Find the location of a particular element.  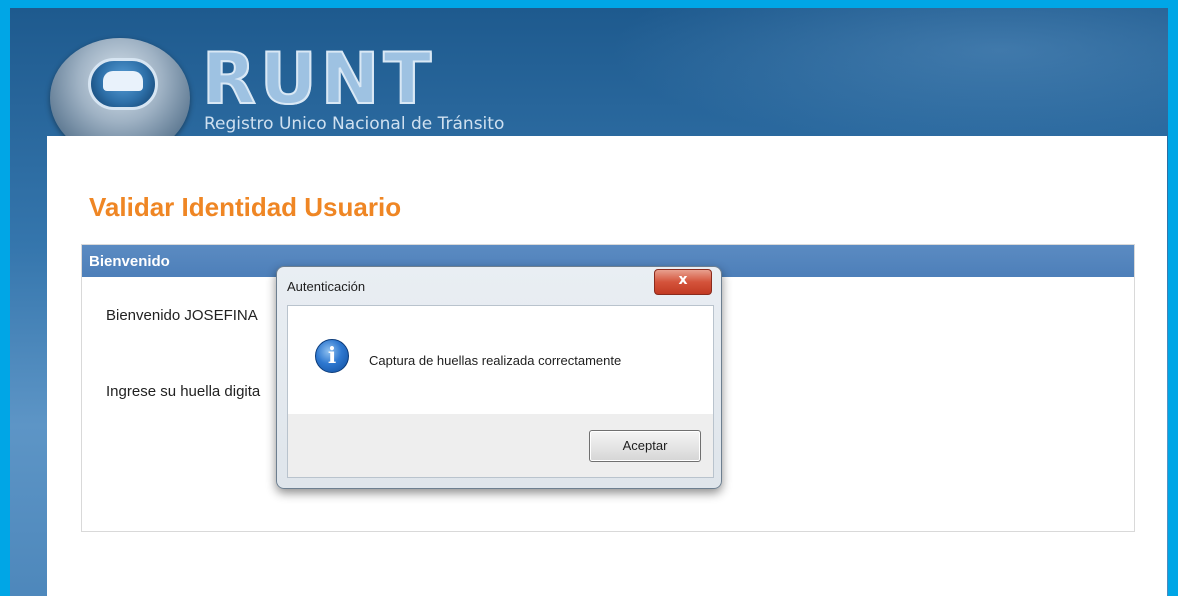

window-frame-left is located at coordinates (5, 298).